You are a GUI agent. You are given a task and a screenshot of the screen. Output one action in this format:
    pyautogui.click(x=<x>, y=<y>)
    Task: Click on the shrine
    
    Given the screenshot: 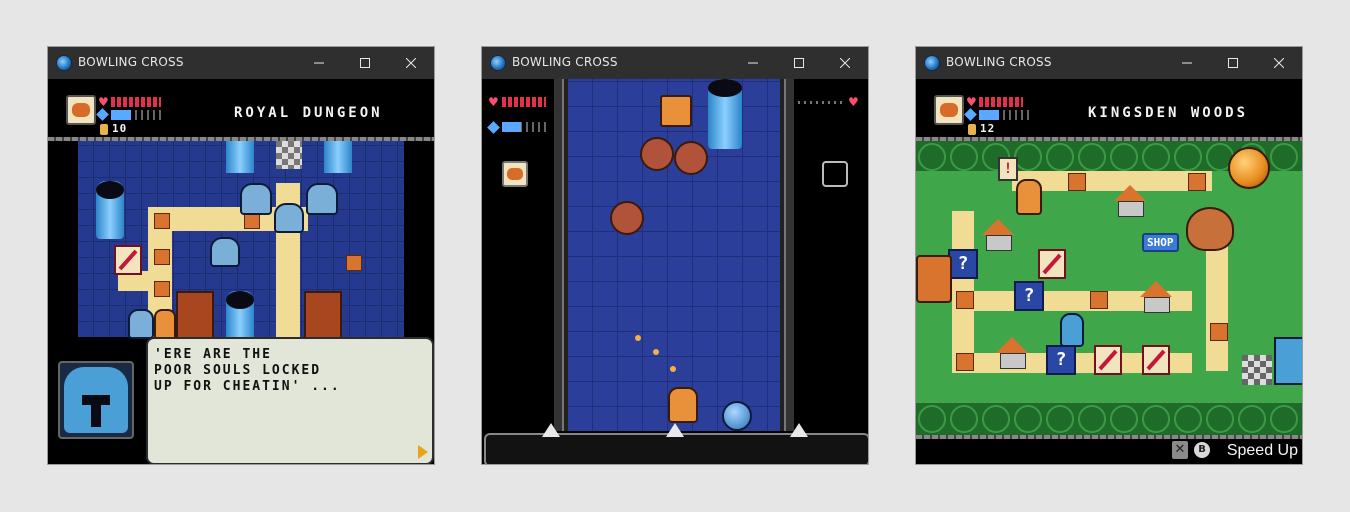 What is the action you would take?
    pyautogui.click(x=934, y=279)
    